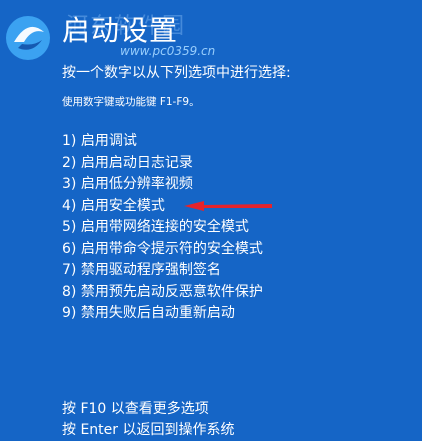  What do you see at coordinates (168, 51) in the screenshot?
I see `watermark-site: www.pc0359.cn` at bounding box center [168, 51].